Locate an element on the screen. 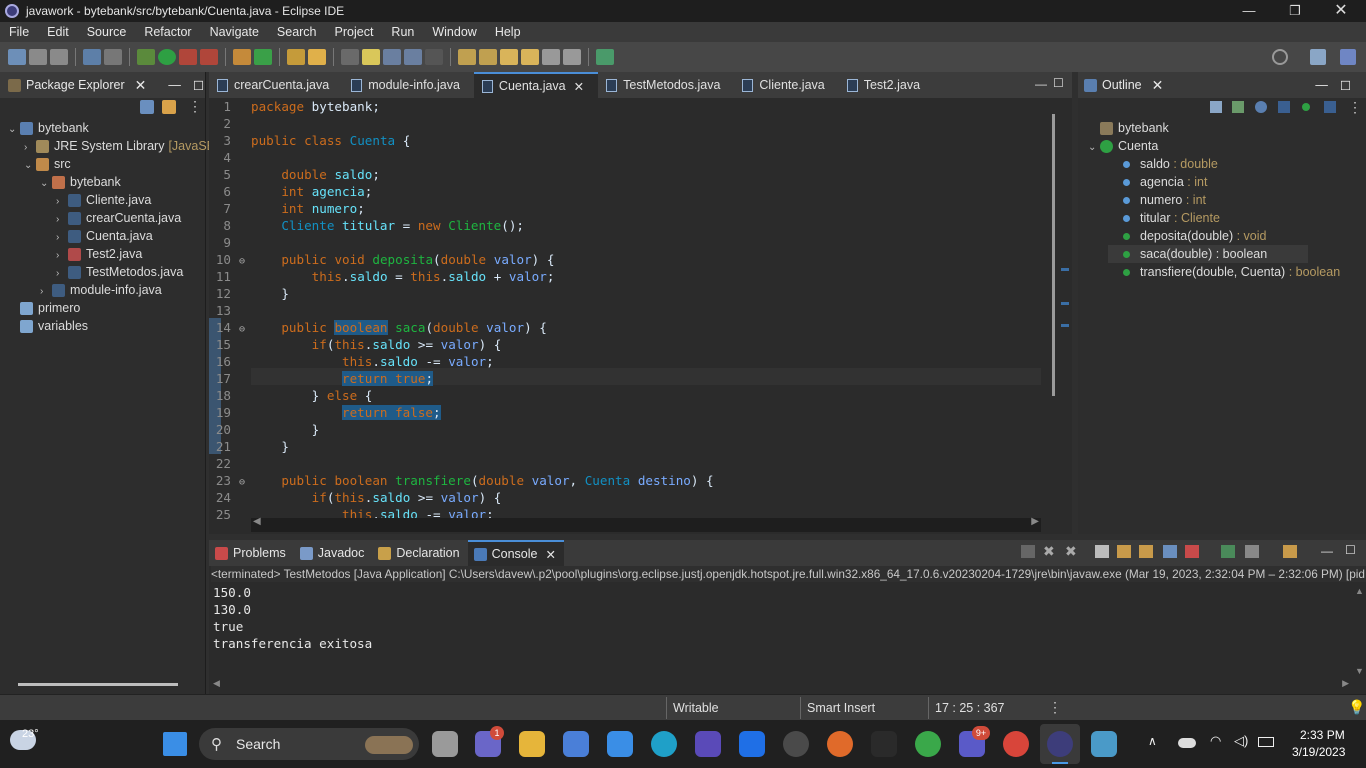 This screenshot has height=768, width=1366. prev-annotation-icon is located at coordinates (488, 57).